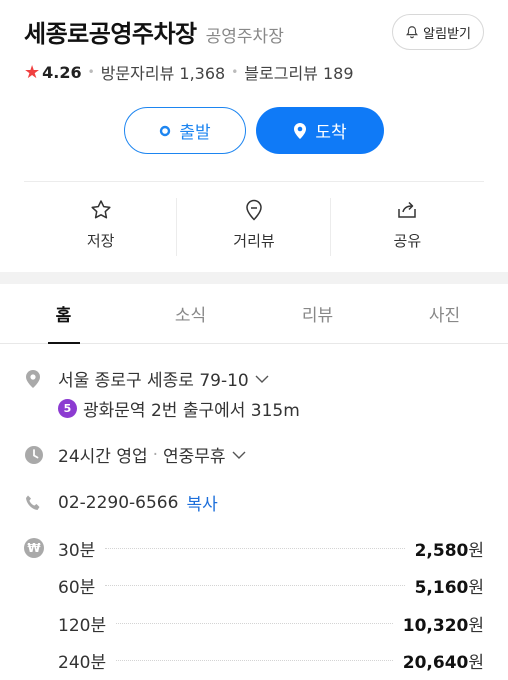  What do you see at coordinates (407, 224) in the screenshot?
I see `share-button: 공유` at bounding box center [407, 224].